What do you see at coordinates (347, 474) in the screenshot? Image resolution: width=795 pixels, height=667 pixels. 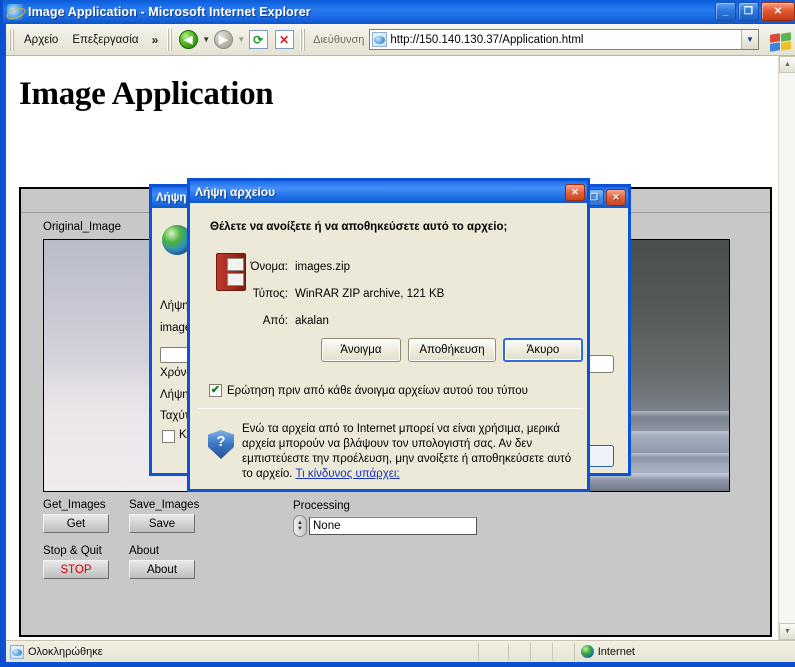 I see `more-info-link: Τι κίνδυνος υπάρχει;` at bounding box center [347, 474].